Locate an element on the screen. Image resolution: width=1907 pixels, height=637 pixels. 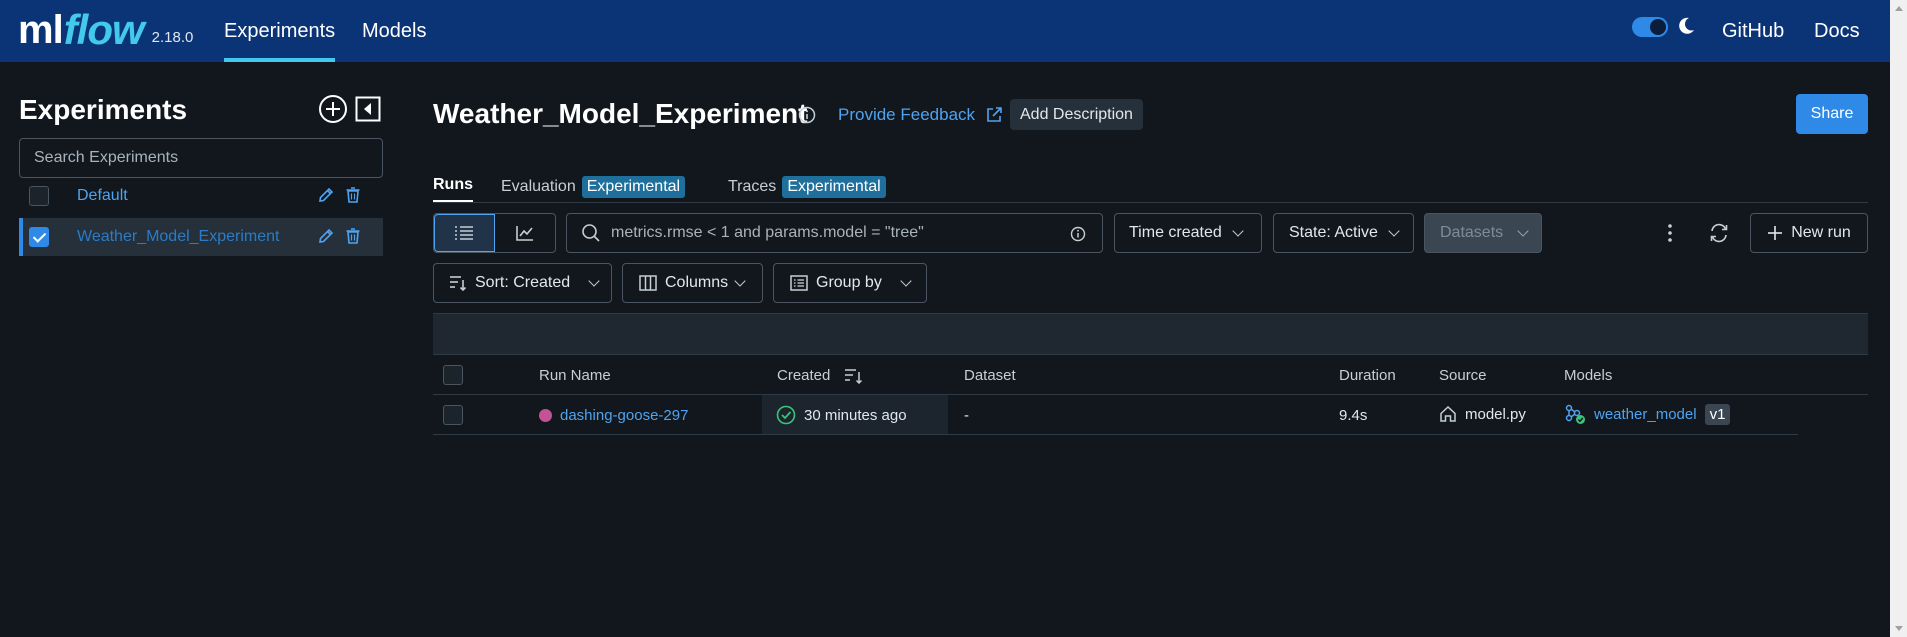
group-by-label: Group by is located at coordinates (849, 282).